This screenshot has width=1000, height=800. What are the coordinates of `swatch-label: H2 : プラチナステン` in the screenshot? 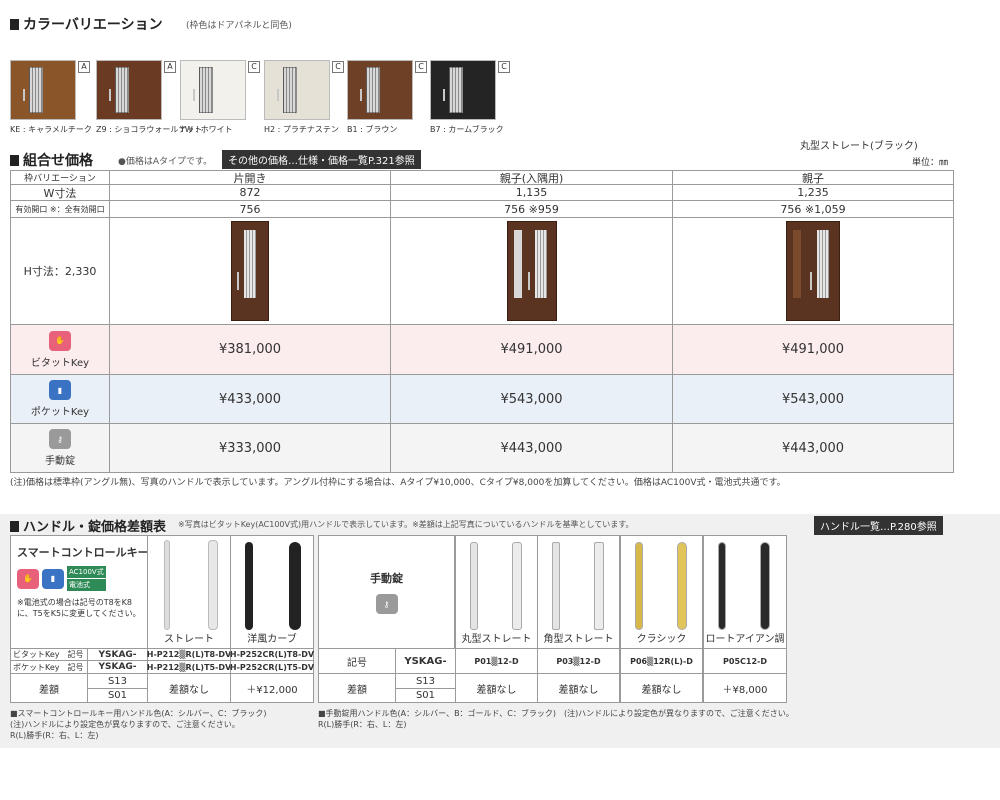 It's located at (301, 129).